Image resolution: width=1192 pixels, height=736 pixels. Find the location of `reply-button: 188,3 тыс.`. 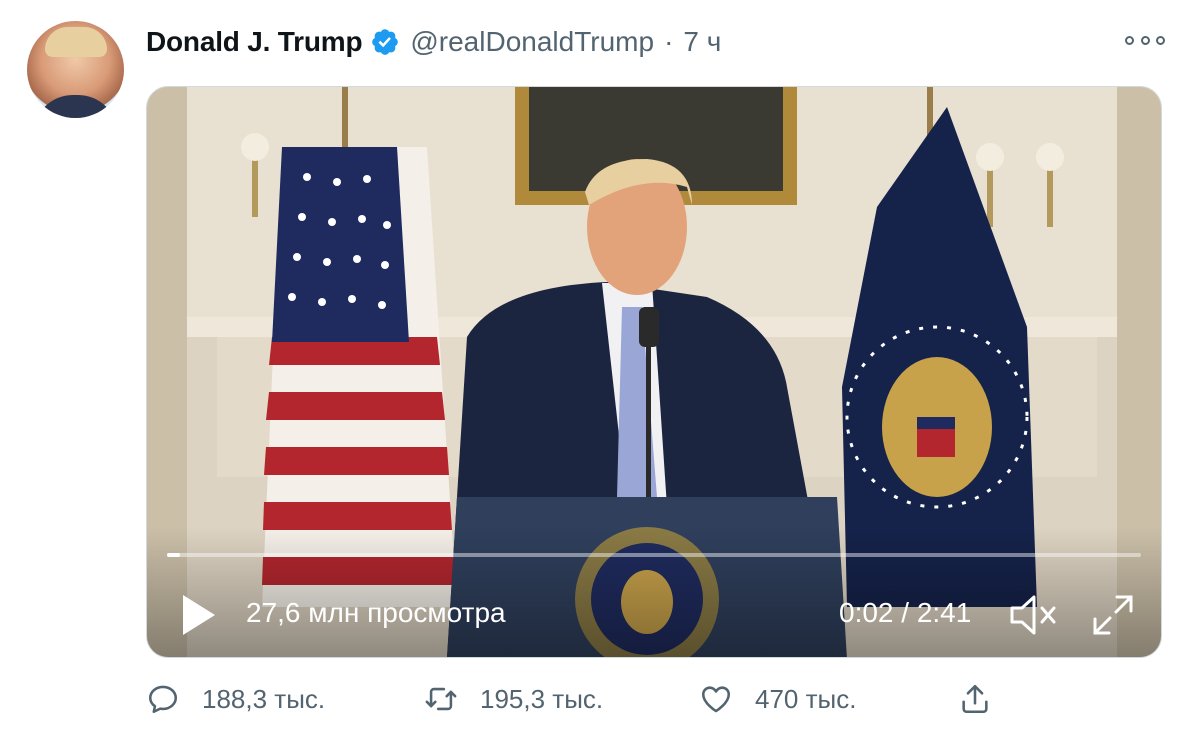

reply-button: 188,3 тыс. is located at coordinates (235, 699).